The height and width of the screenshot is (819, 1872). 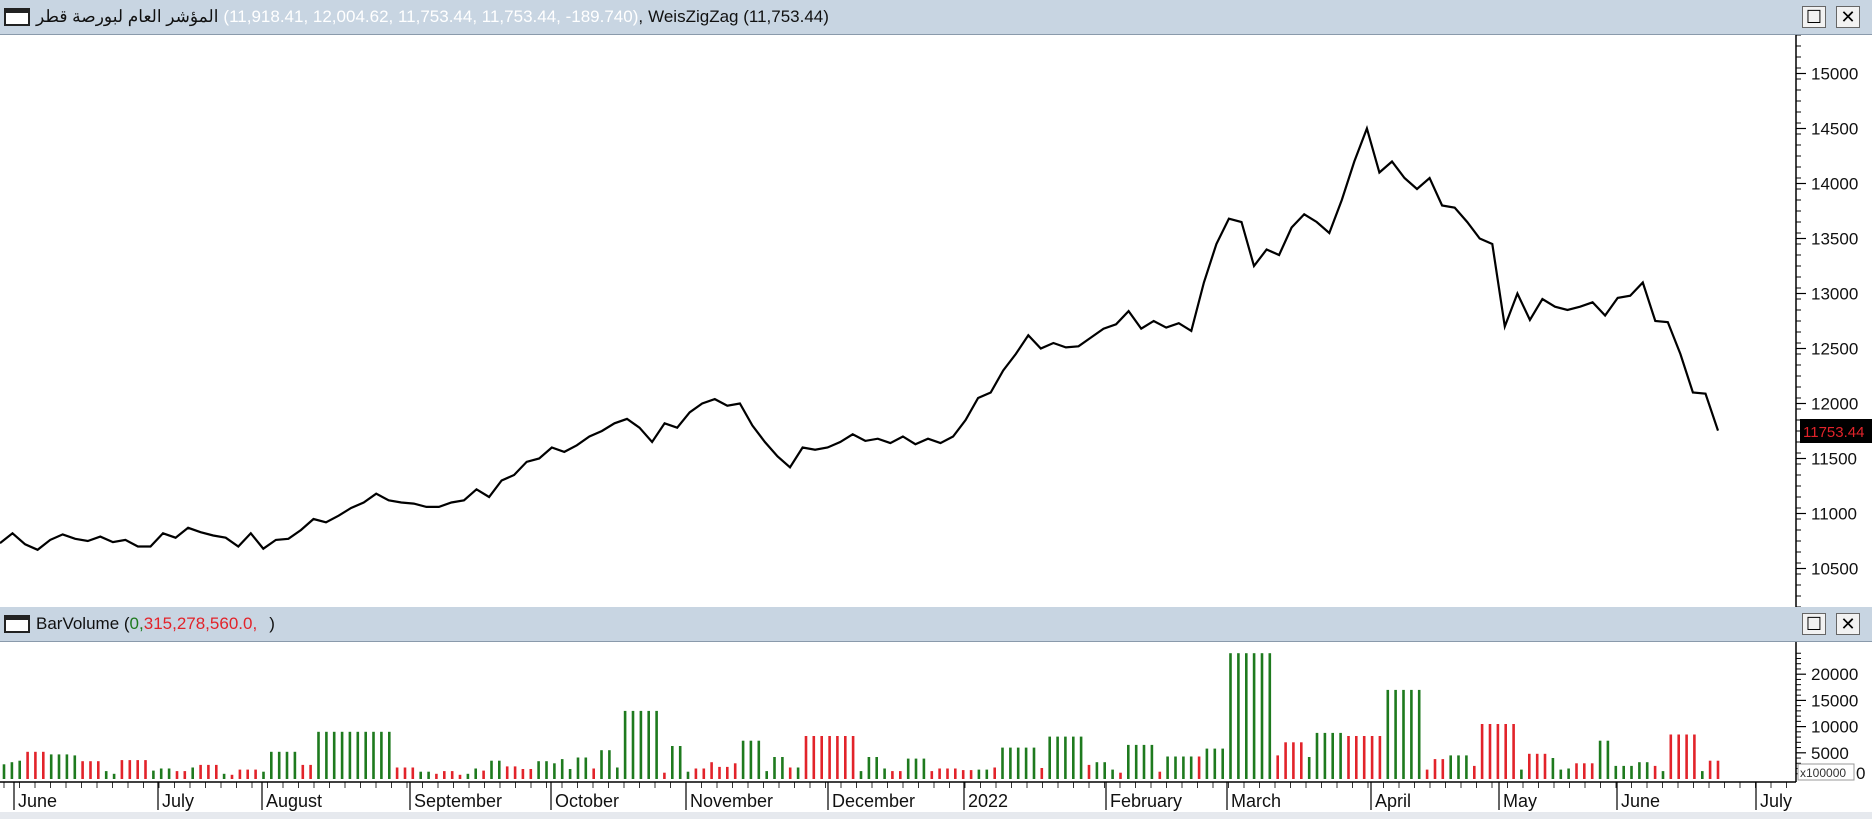 What do you see at coordinates (1860, 773) in the screenshot?
I see `volume-multiplier-zero: 0` at bounding box center [1860, 773].